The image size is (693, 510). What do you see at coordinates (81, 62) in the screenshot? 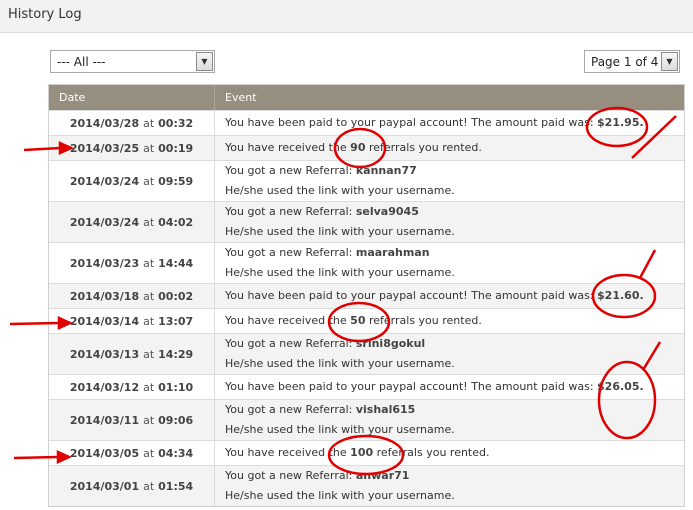
I see `event-filter-value: --- All ---` at bounding box center [81, 62].